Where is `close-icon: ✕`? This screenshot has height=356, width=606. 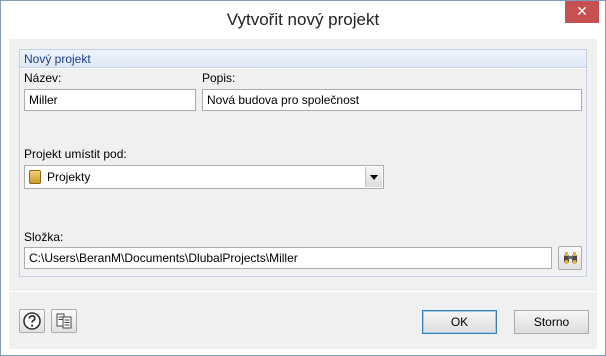
close-icon: ✕ is located at coordinates (582, 11).